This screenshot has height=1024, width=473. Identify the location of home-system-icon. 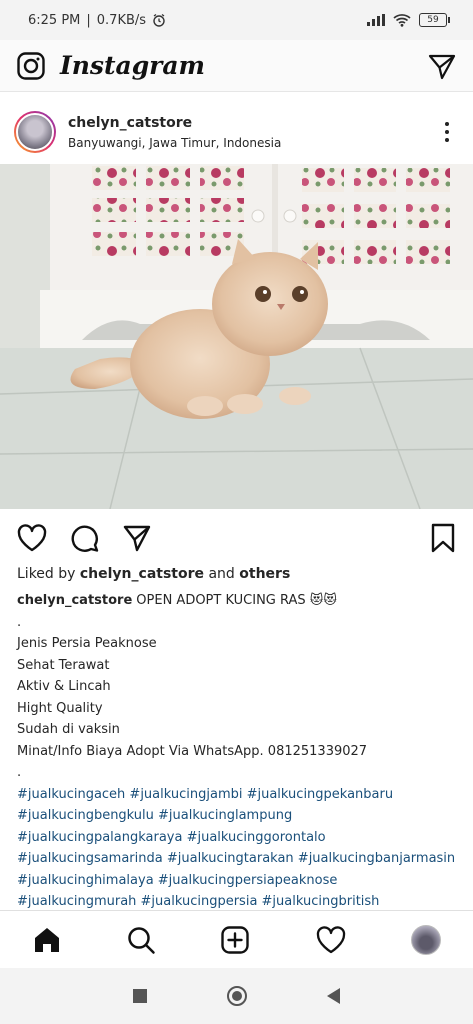
(237, 996).